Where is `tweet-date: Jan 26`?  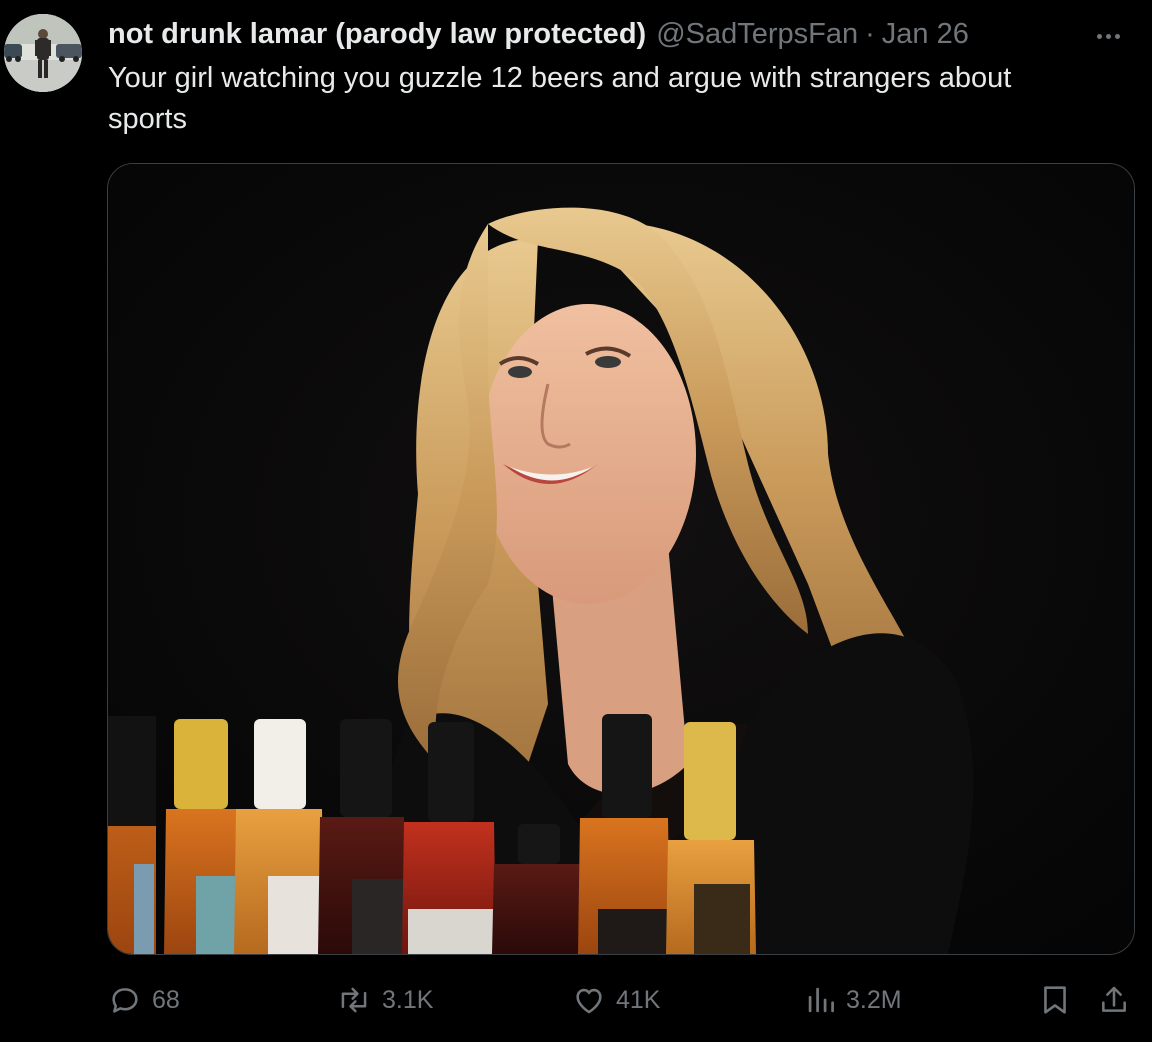
tweet-date: Jan 26 is located at coordinates (925, 34).